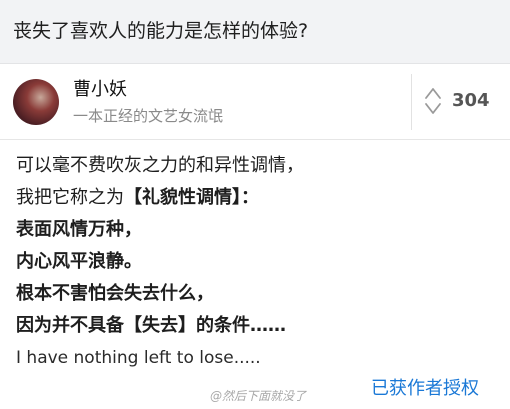 The image size is (510, 409). I want to click on vote-count: 304, so click(471, 100).